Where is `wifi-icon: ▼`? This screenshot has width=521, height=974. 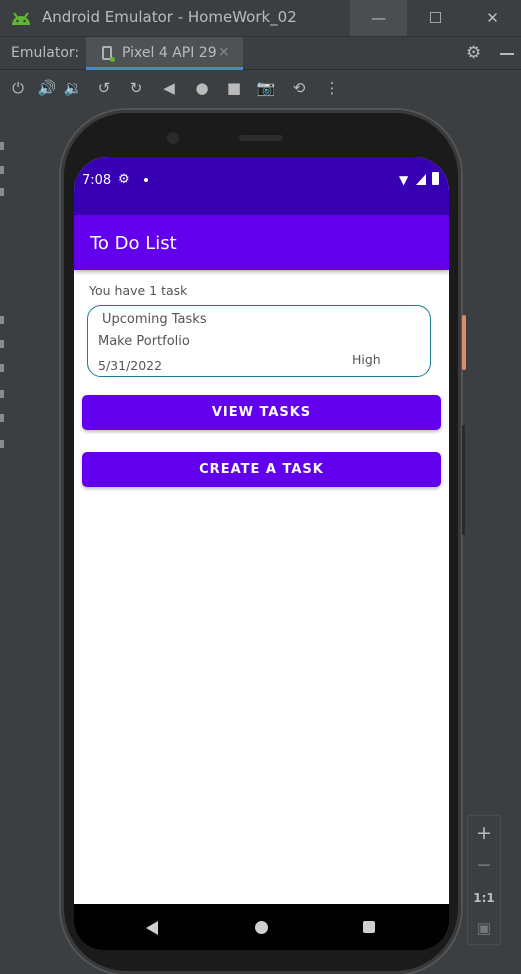
wifi-icon: ▼ is located at coordinates (404, 180).